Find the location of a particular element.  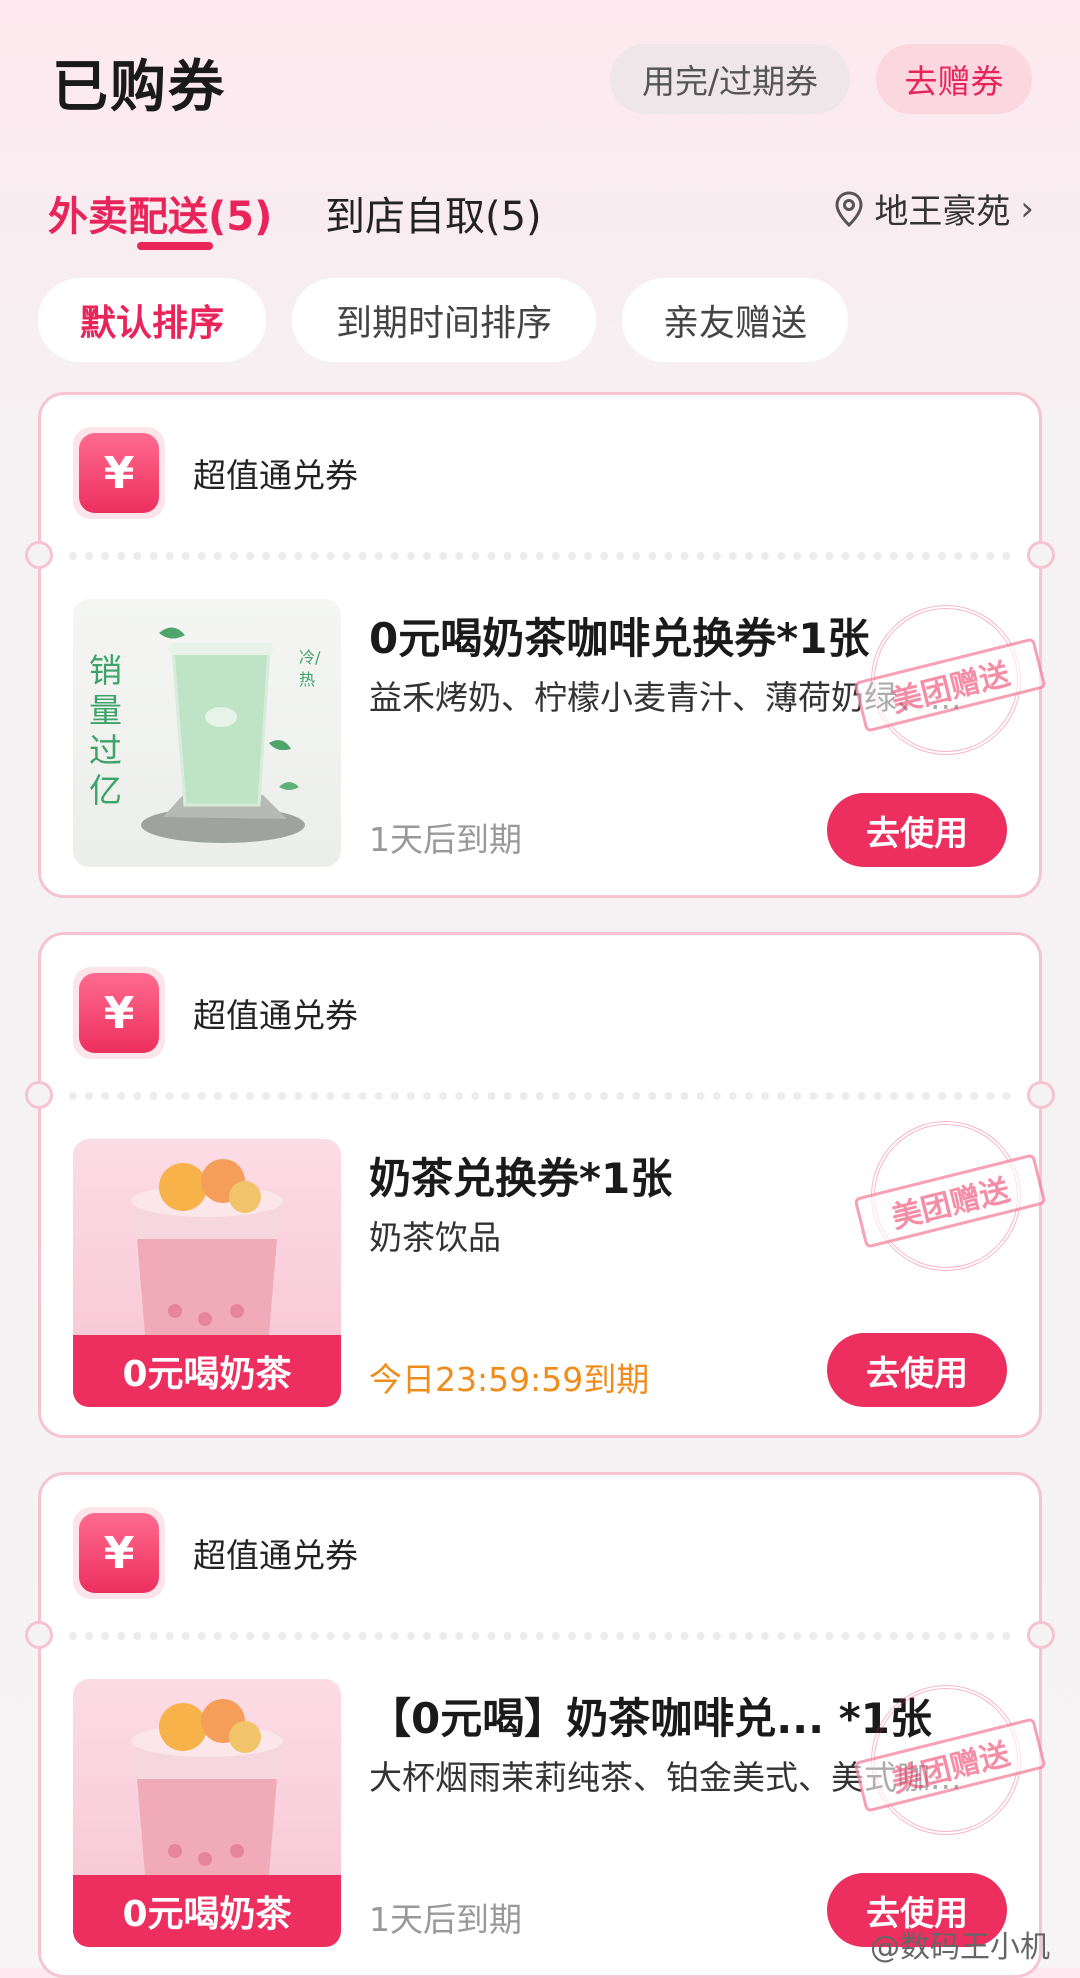

header: 已购券 用完/过期券 去赠券 is located at coordinates (540, 60).